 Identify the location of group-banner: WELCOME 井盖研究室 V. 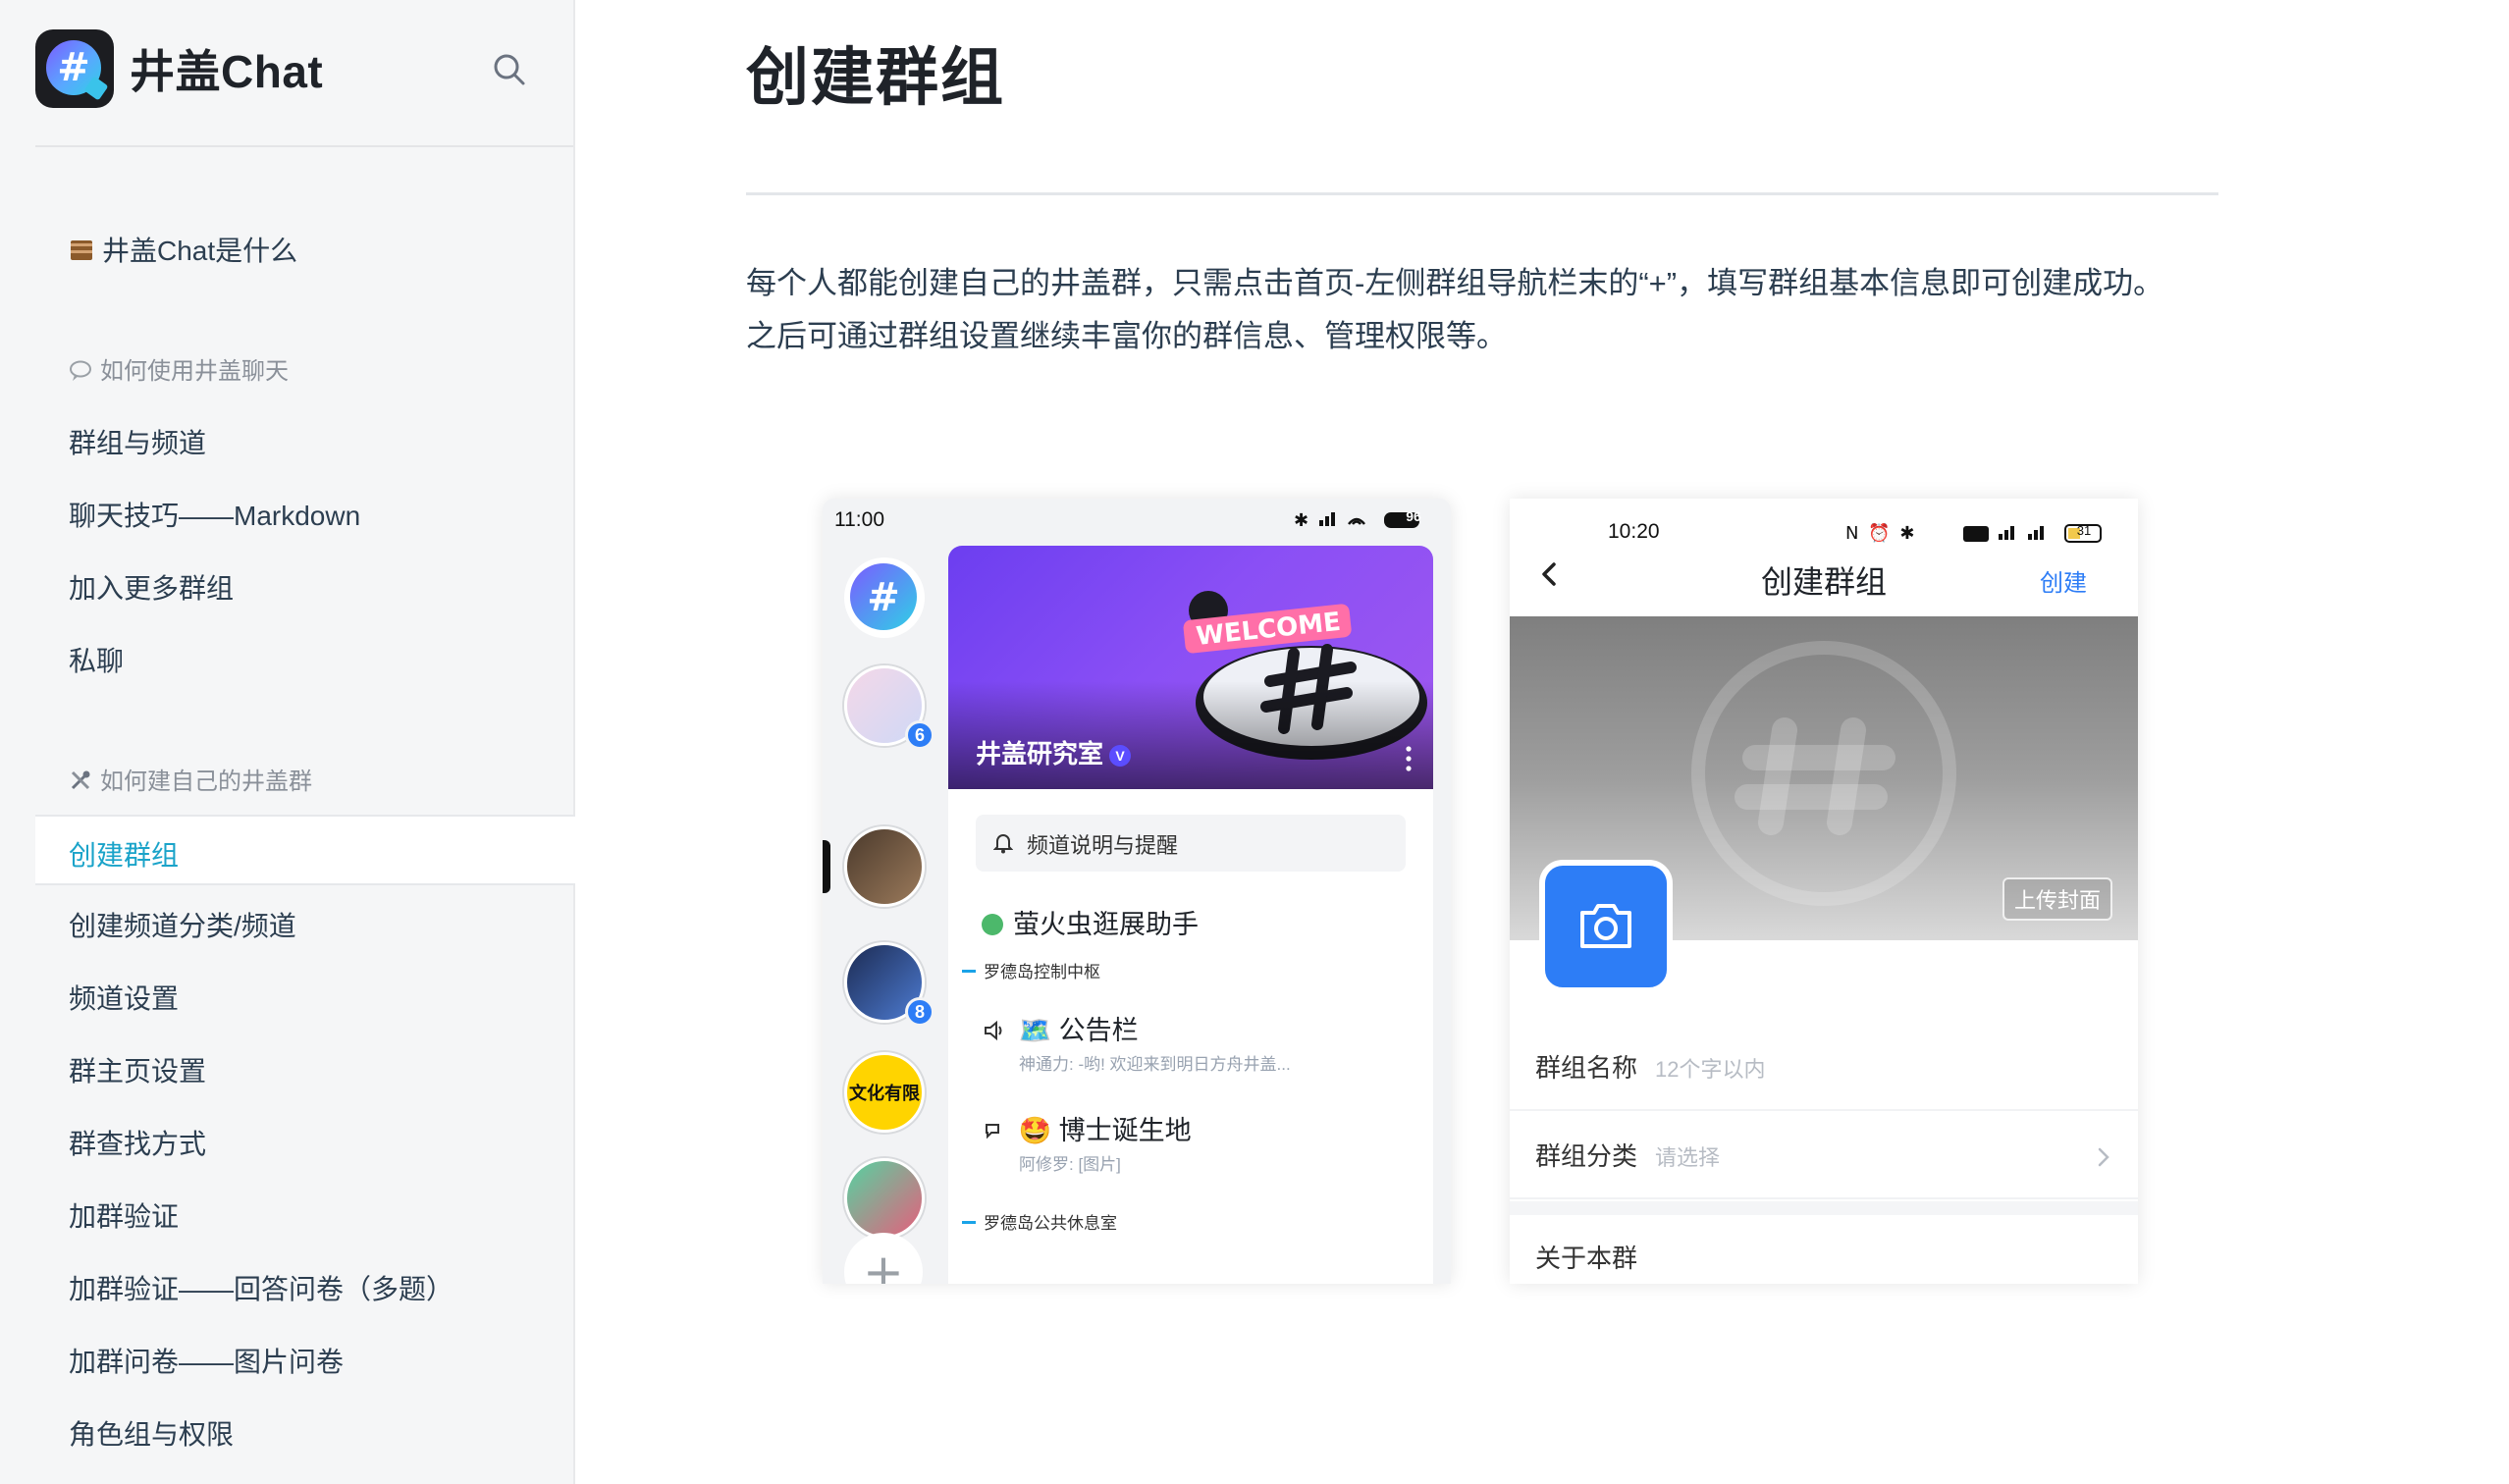
(1190, 667).